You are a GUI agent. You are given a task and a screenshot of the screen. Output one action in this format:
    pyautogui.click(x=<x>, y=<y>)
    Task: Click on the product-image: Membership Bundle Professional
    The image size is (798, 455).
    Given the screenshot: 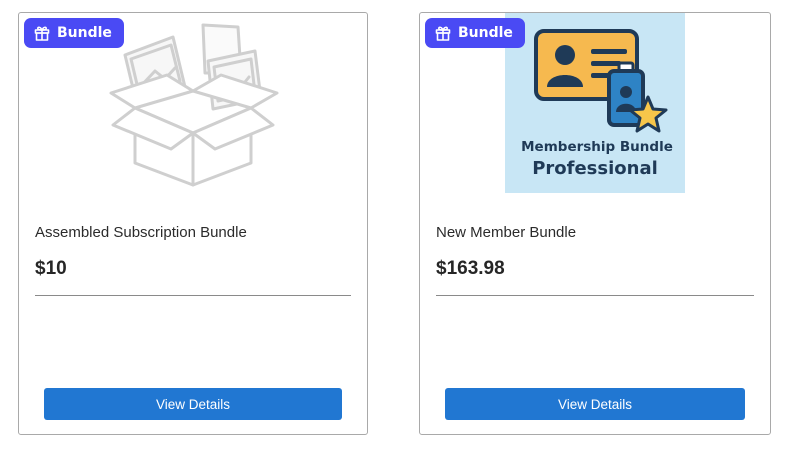 What is the action you would take?
    pyautogui.click(x=595, y=103)
    